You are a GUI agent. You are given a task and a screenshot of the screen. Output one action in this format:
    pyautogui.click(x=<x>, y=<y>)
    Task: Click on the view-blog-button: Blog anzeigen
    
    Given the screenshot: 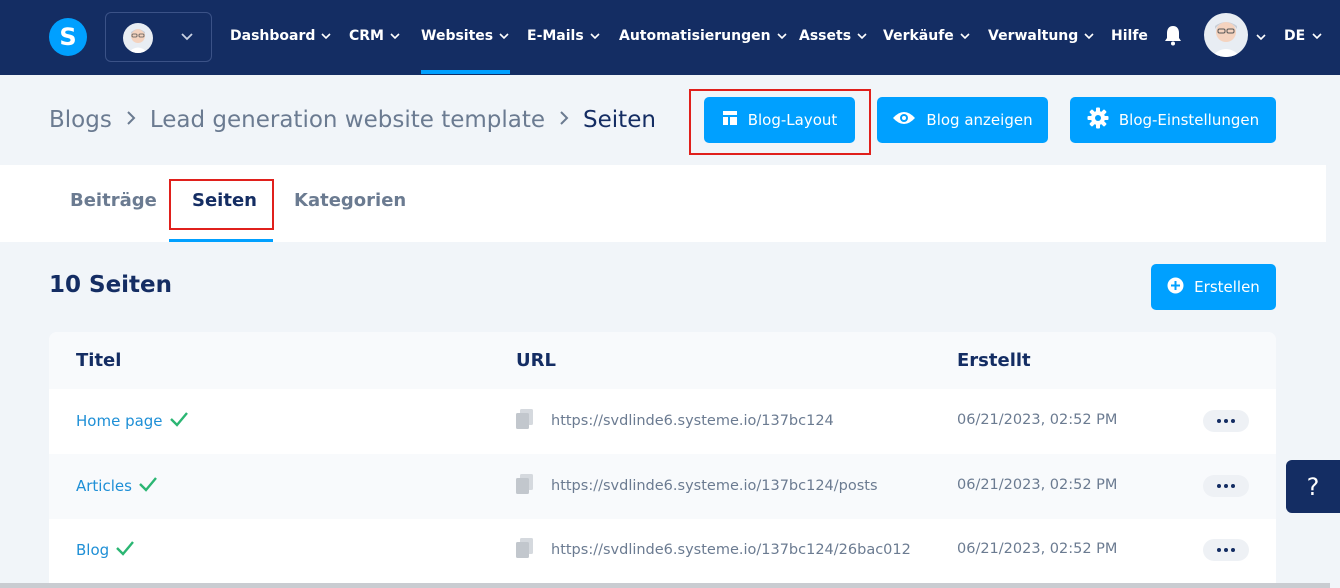 What is the action you would take?
    pyautogui.click(x=962, y=120)
    